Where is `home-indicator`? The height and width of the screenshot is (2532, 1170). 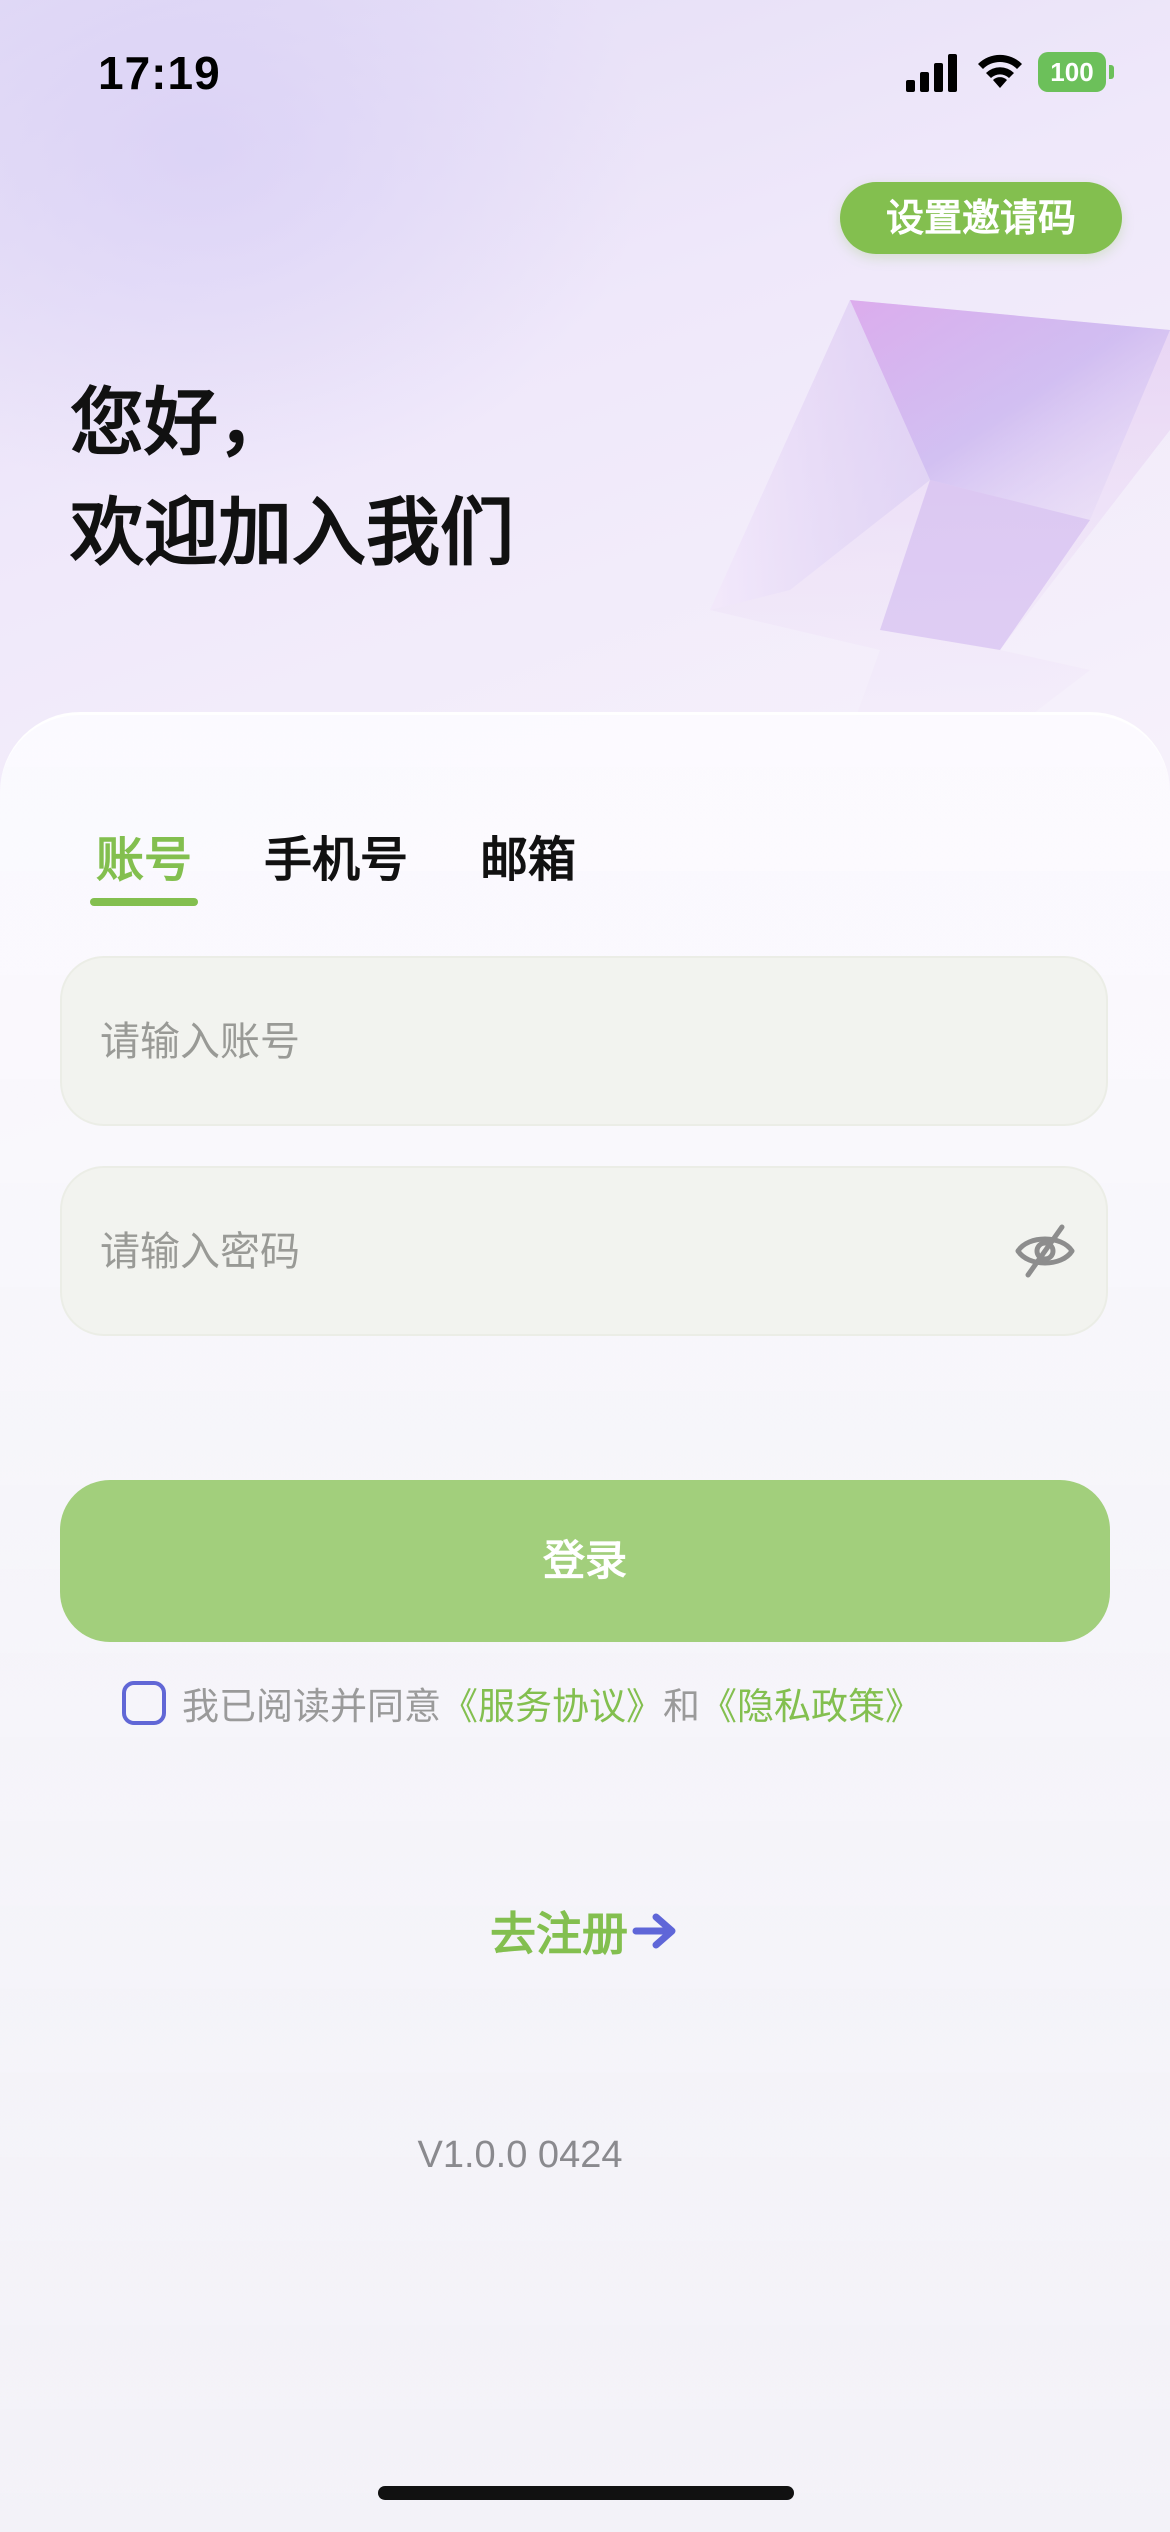 home-indicator is located at coordinates (586, 2493).